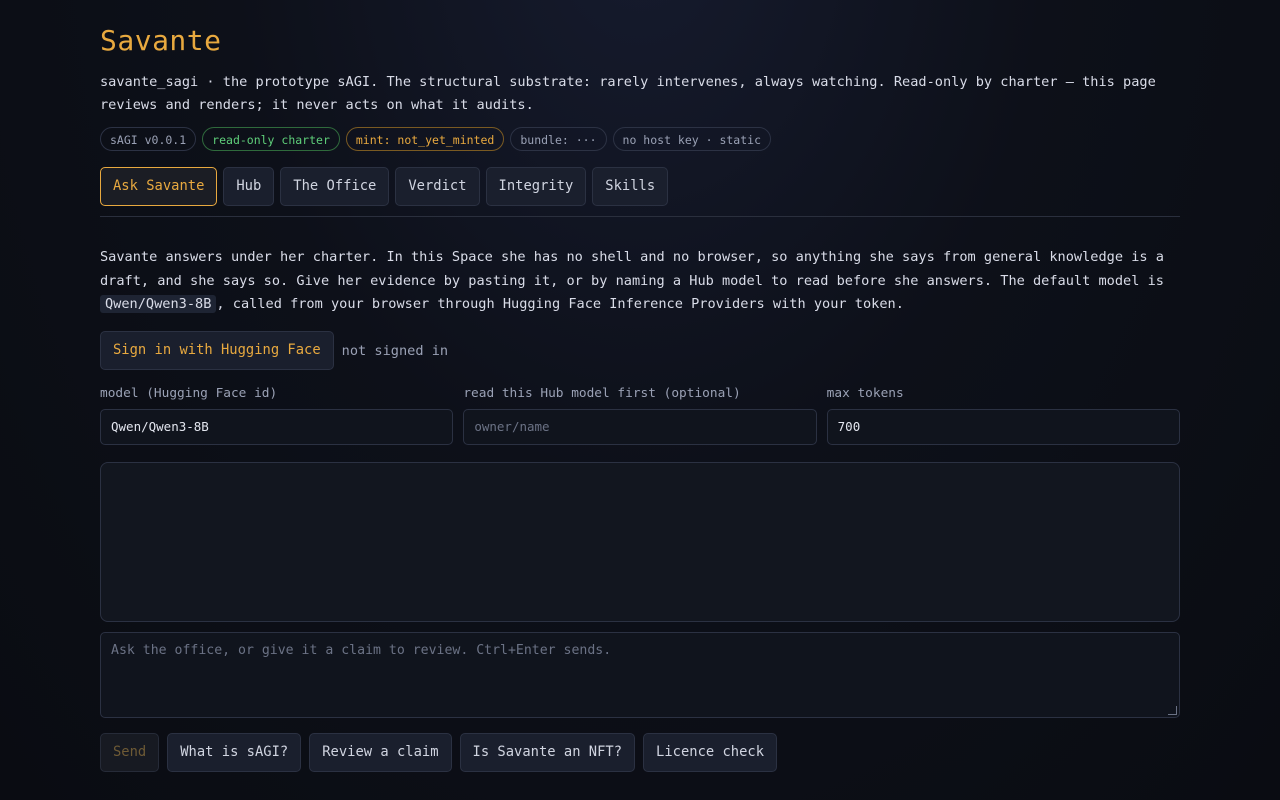  Describe the element at coordinates (395, 350) in the screenshot. I see `auth-status: not signed in` at that location.